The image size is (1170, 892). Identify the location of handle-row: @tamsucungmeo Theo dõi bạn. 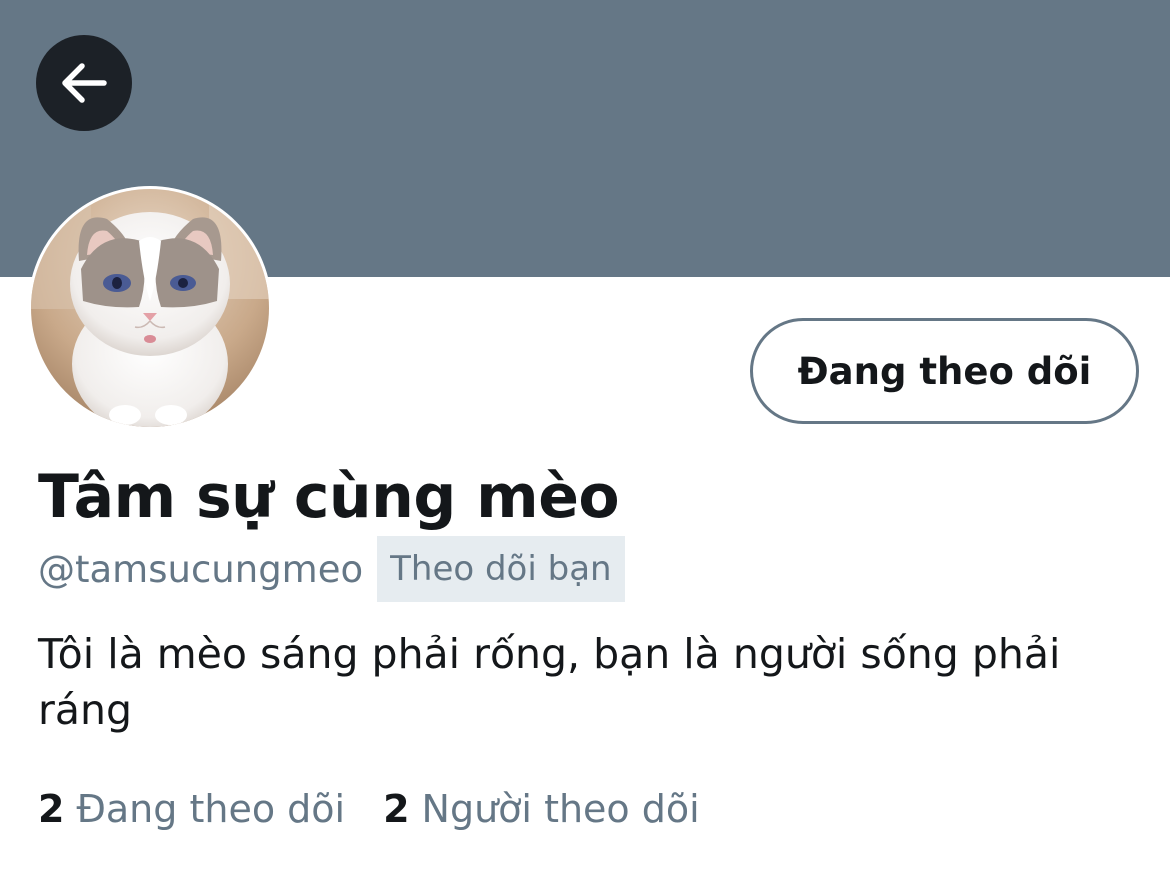
(331, 569).